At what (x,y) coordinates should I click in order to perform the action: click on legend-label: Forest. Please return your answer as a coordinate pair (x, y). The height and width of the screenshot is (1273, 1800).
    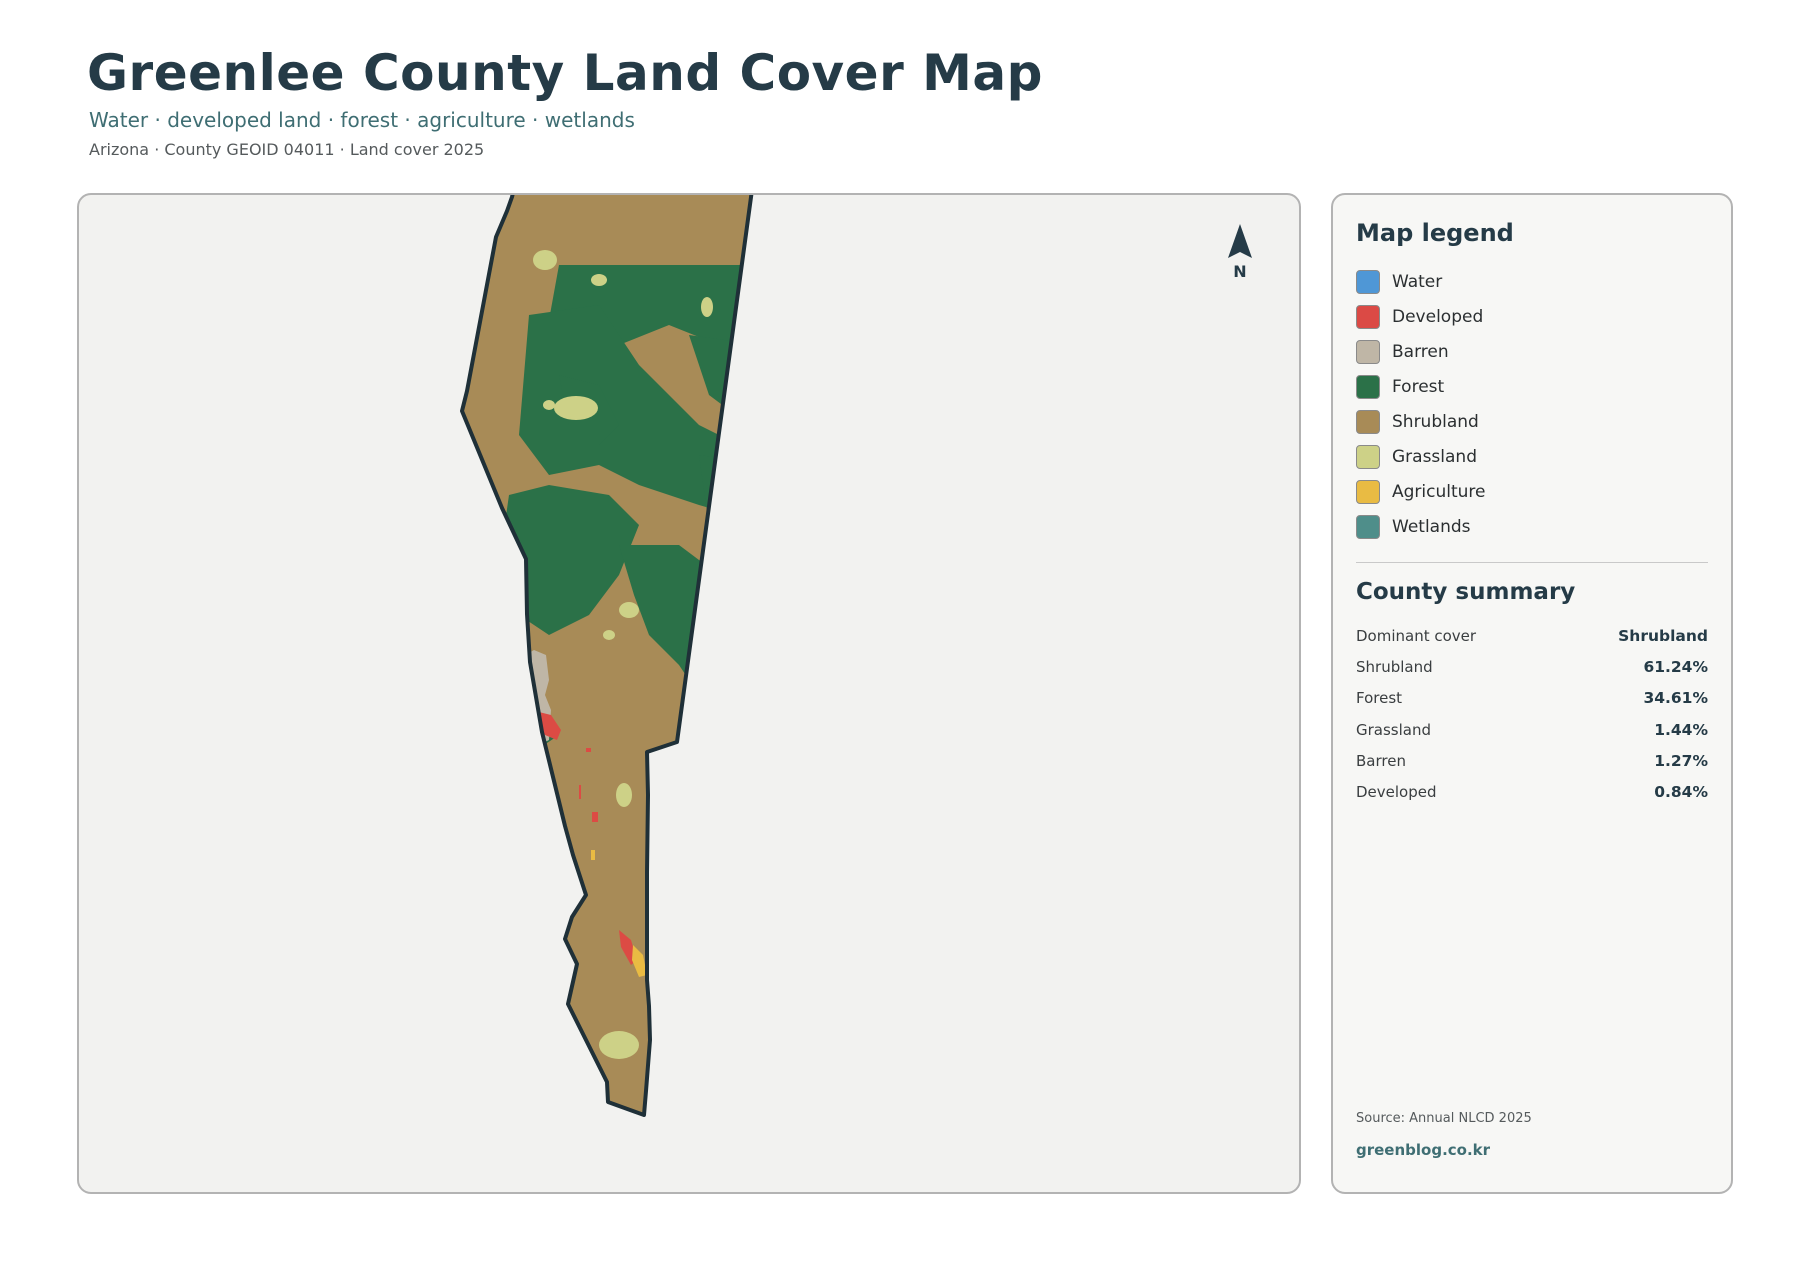
    Looking at the image, I should click on (1418, 386).